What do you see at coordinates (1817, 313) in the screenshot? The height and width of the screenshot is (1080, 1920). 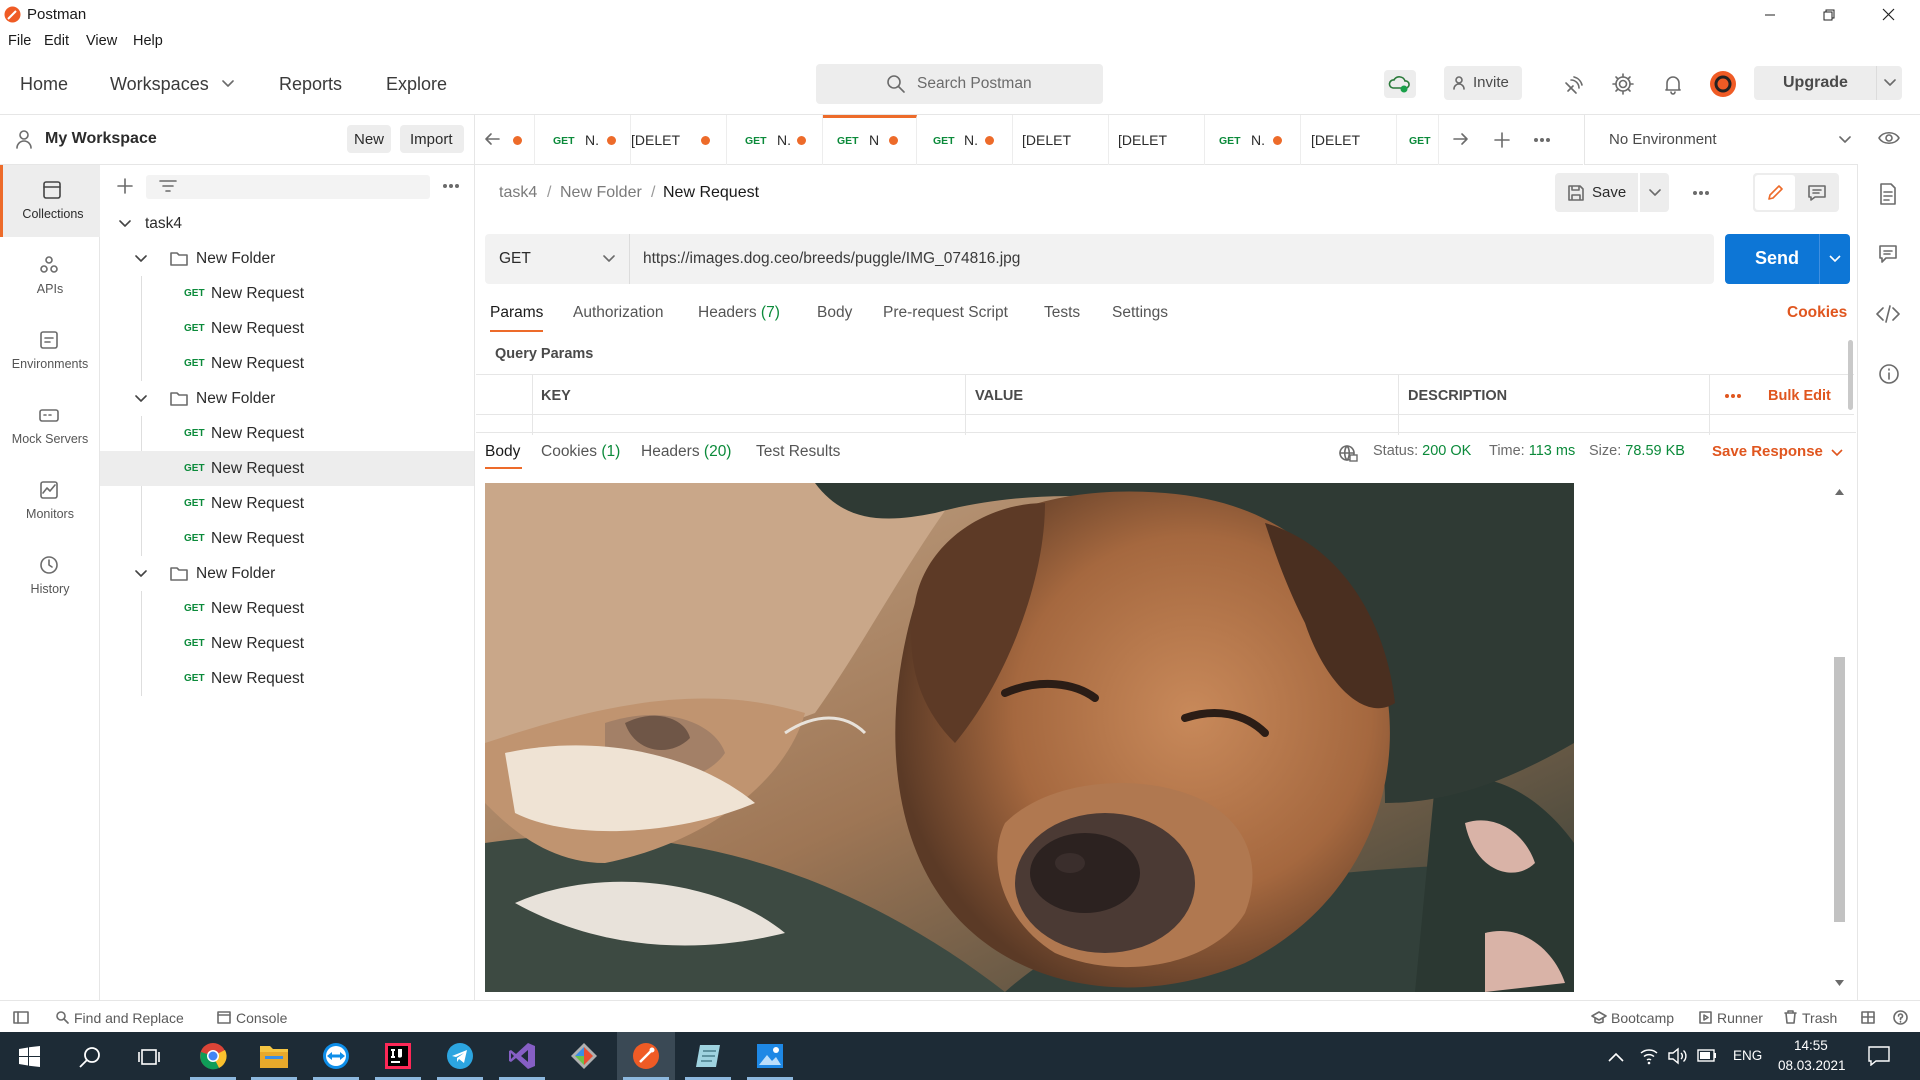 I see `cookies-link: Cookies` at bounding box center [1817, 313].